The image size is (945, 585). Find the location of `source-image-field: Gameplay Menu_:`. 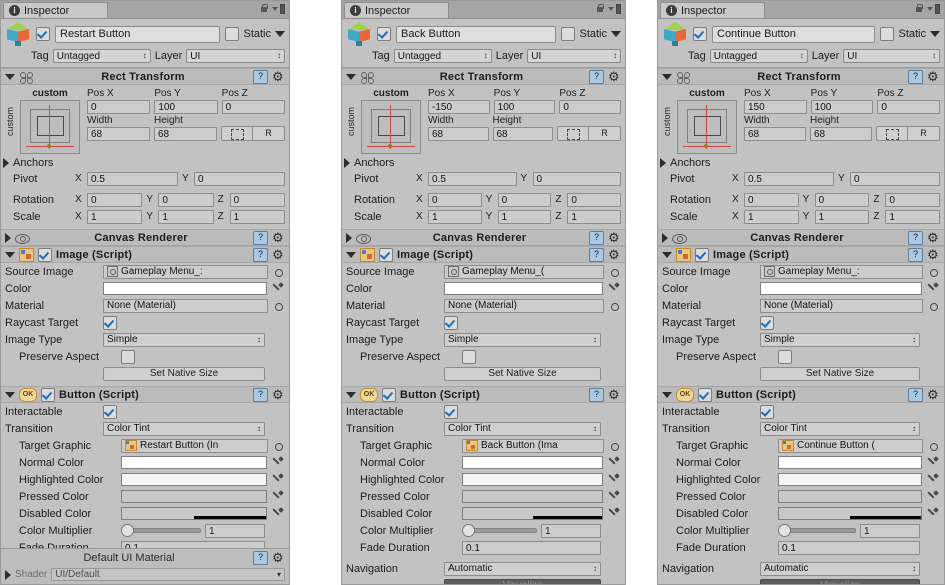

source-image-field: Gameplay Menu_: is located at coordinates (841, 271).